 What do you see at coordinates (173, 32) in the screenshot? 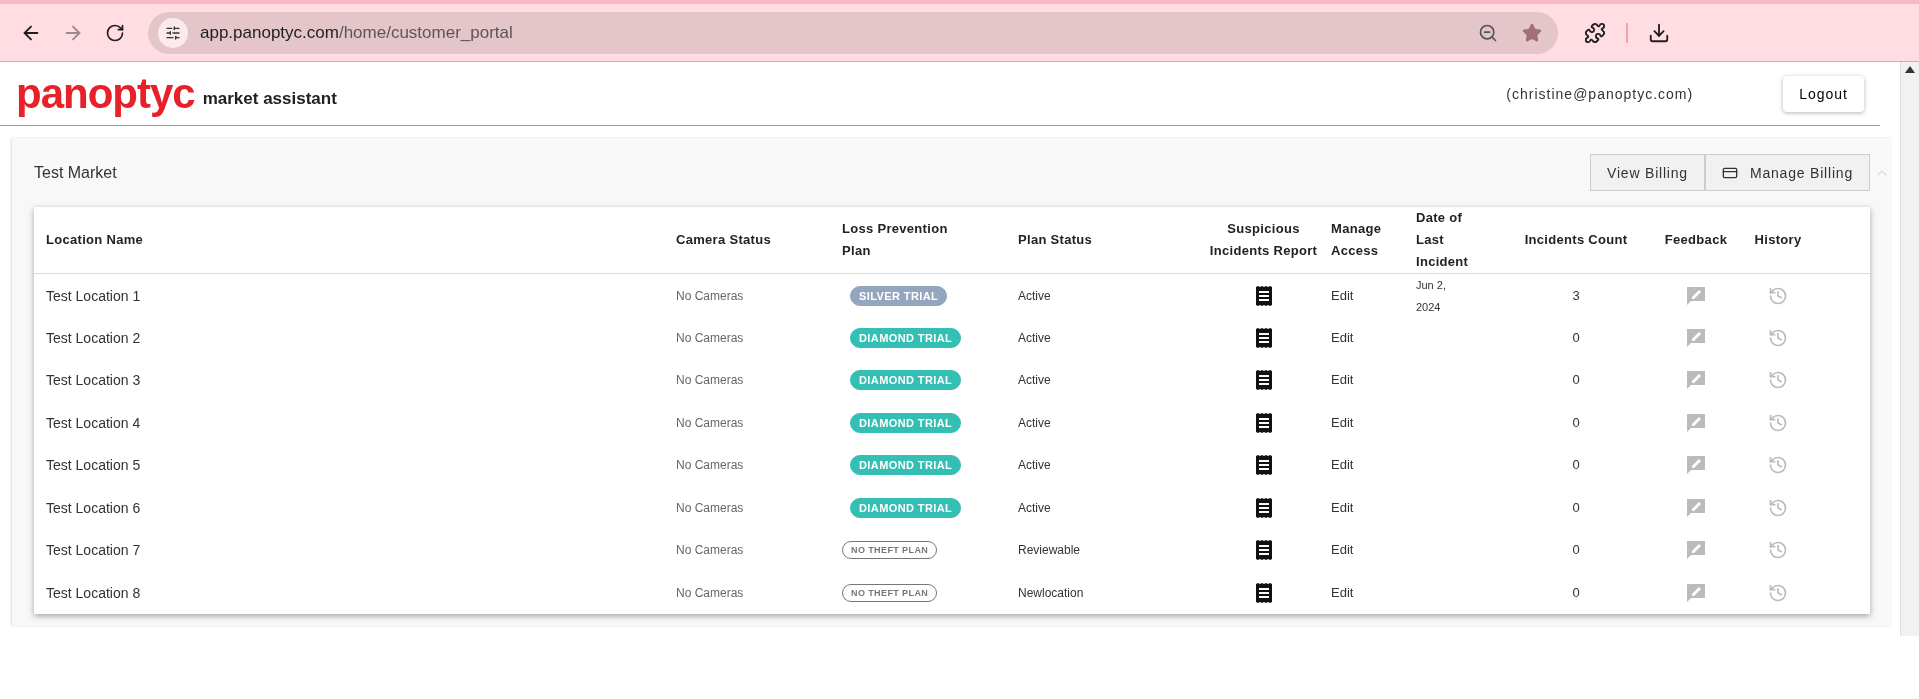
I see `site-settings-icon` at bounding box center [173, 32].